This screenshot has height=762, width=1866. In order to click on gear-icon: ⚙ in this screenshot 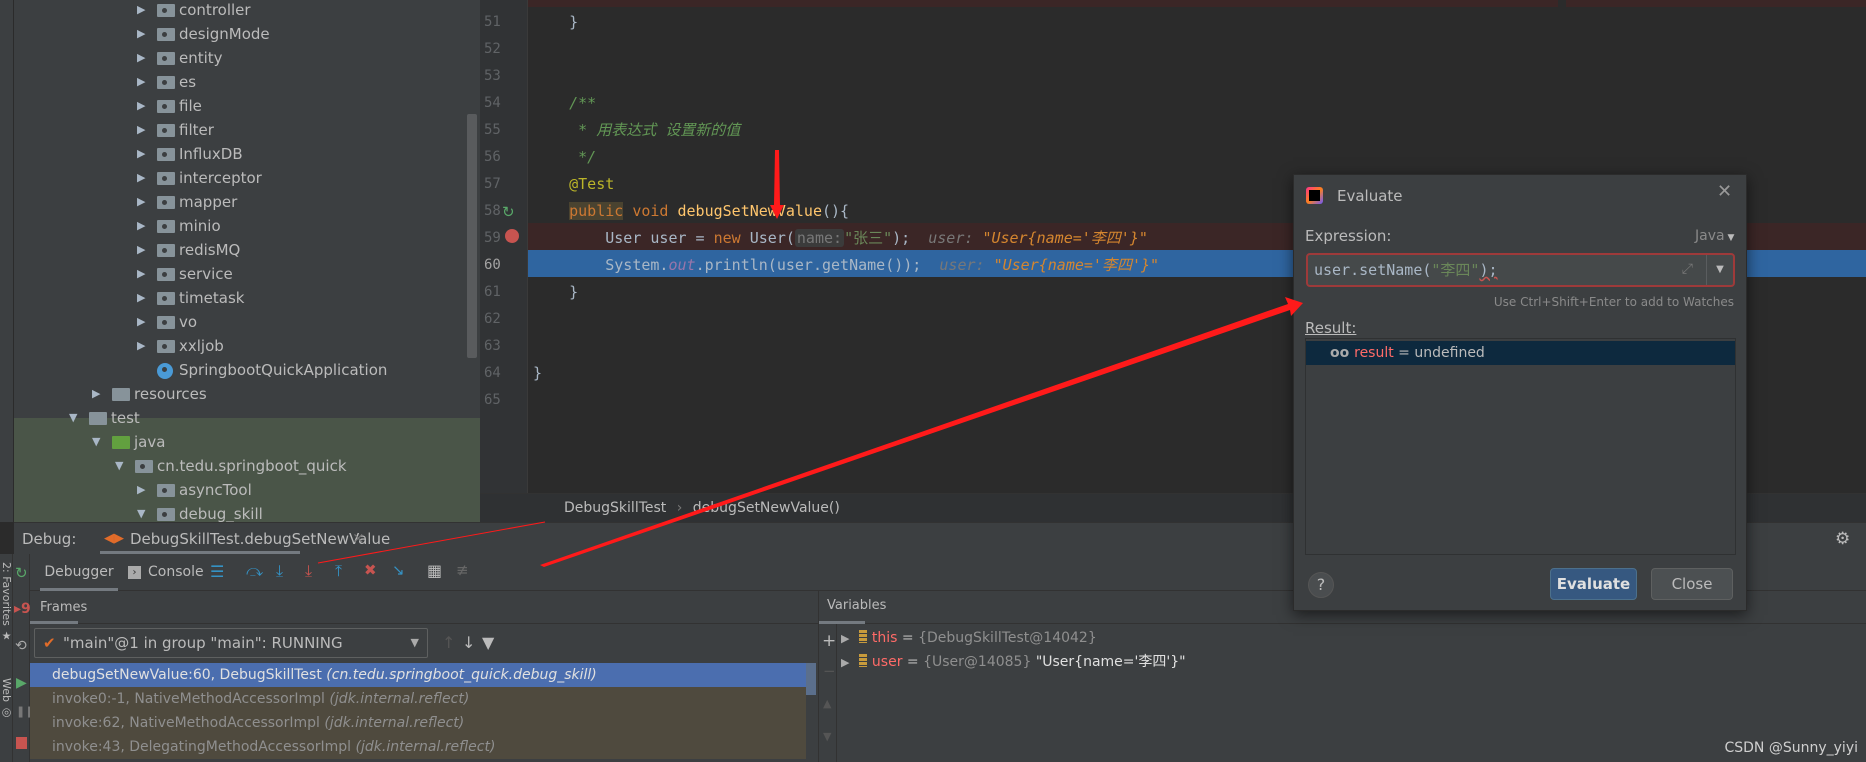, I will do `click(1842, 539)`.